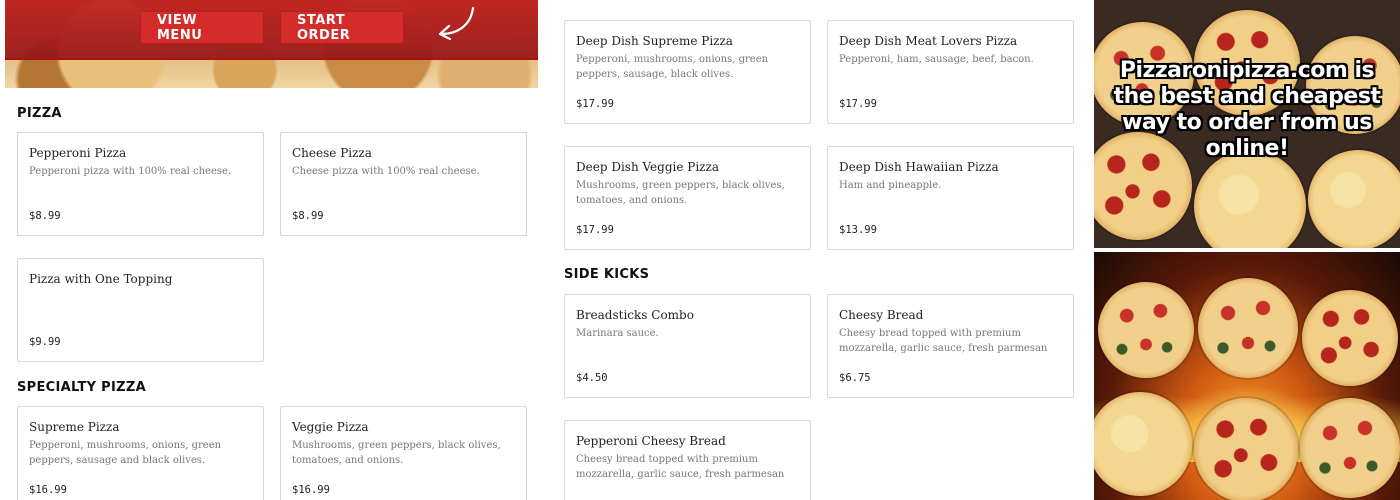 Image resolution: width=1400 pixels, height=500 pixels. I want to click on item-name: Deep Dish Supreme Pizza, so click(654, 41).